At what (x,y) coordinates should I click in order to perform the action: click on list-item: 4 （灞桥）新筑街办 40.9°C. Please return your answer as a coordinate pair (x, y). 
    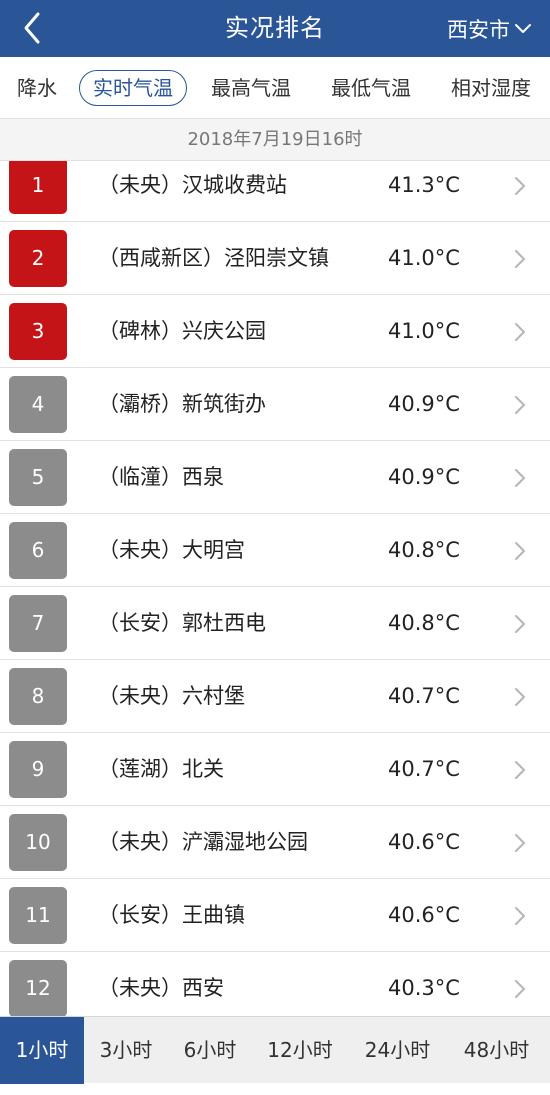
    Looking at the image, I should click on (275, 404).